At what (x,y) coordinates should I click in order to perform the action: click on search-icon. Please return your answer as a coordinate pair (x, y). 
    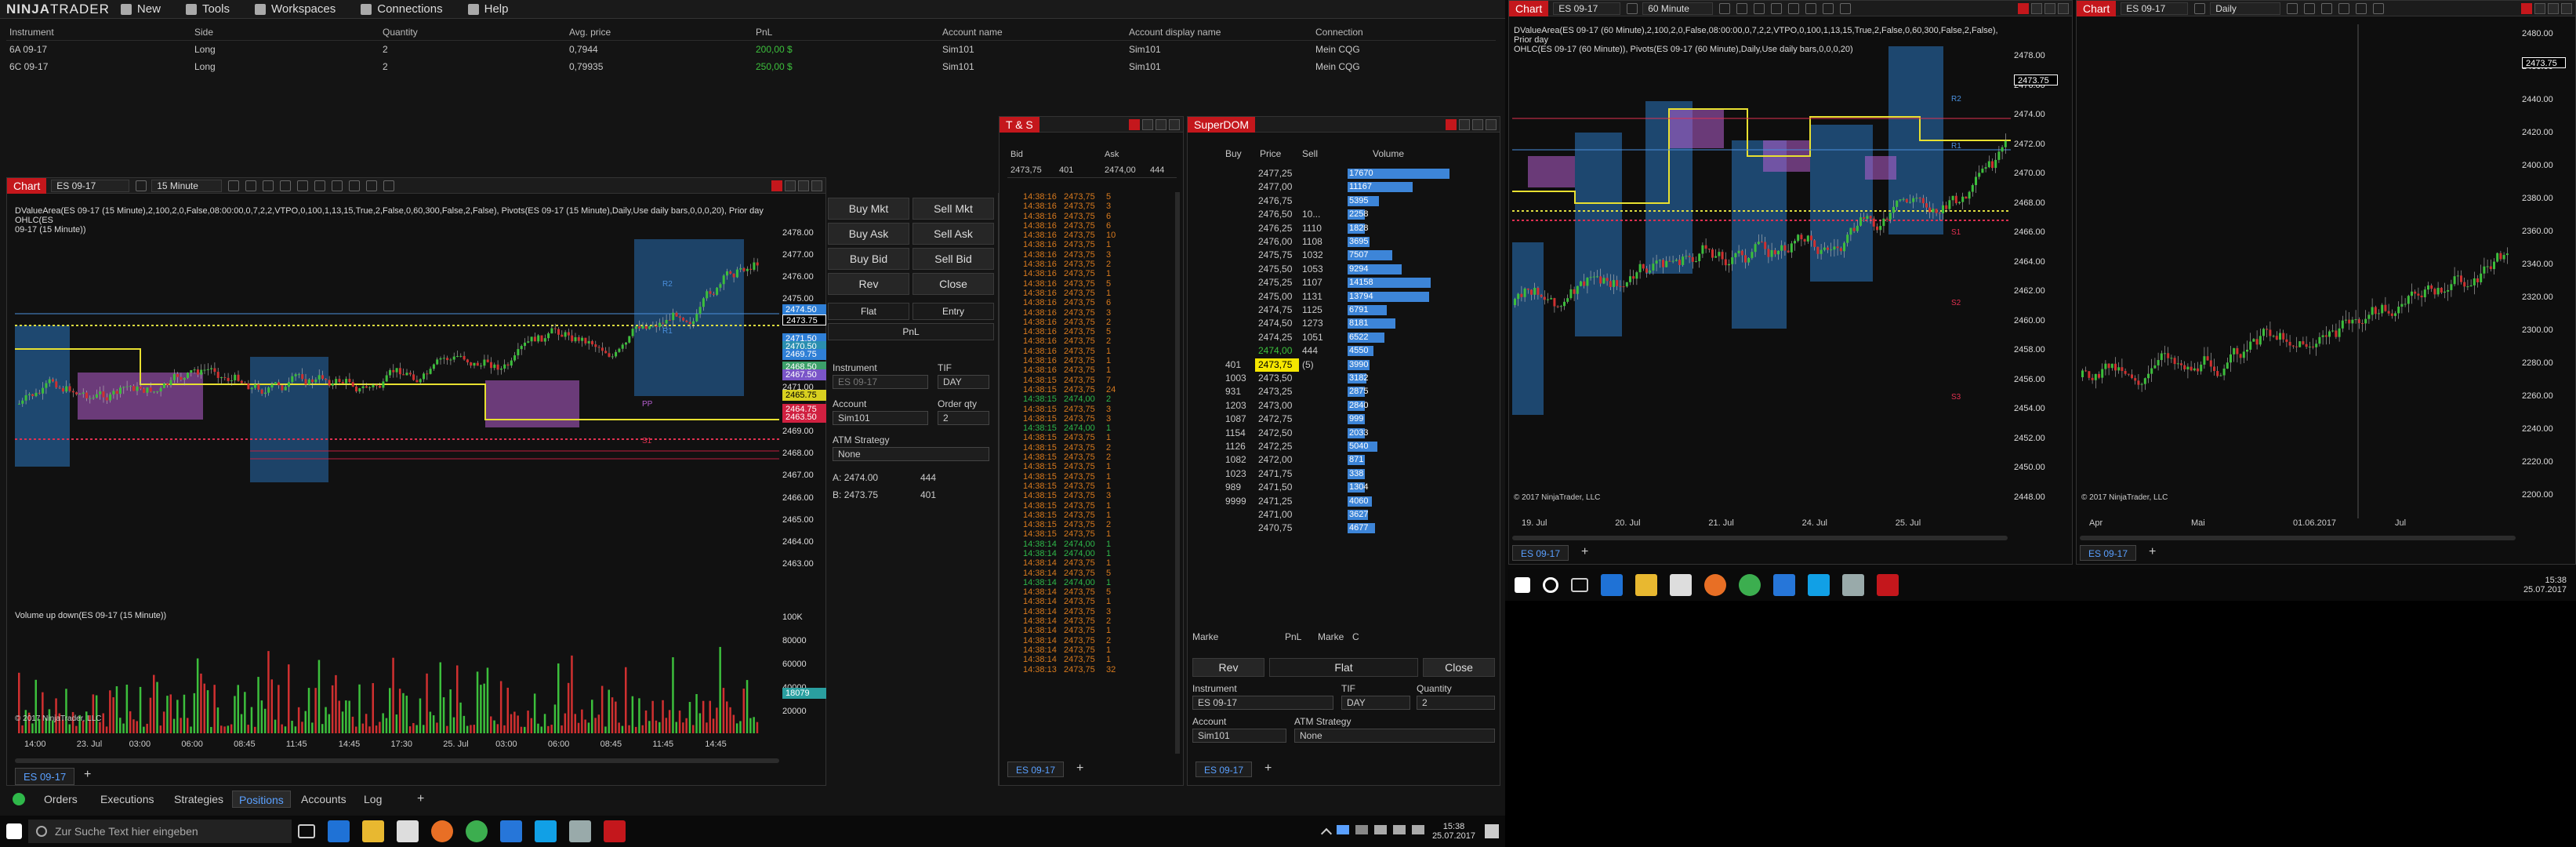
    Looking at the image, I should click on (2200, 8).